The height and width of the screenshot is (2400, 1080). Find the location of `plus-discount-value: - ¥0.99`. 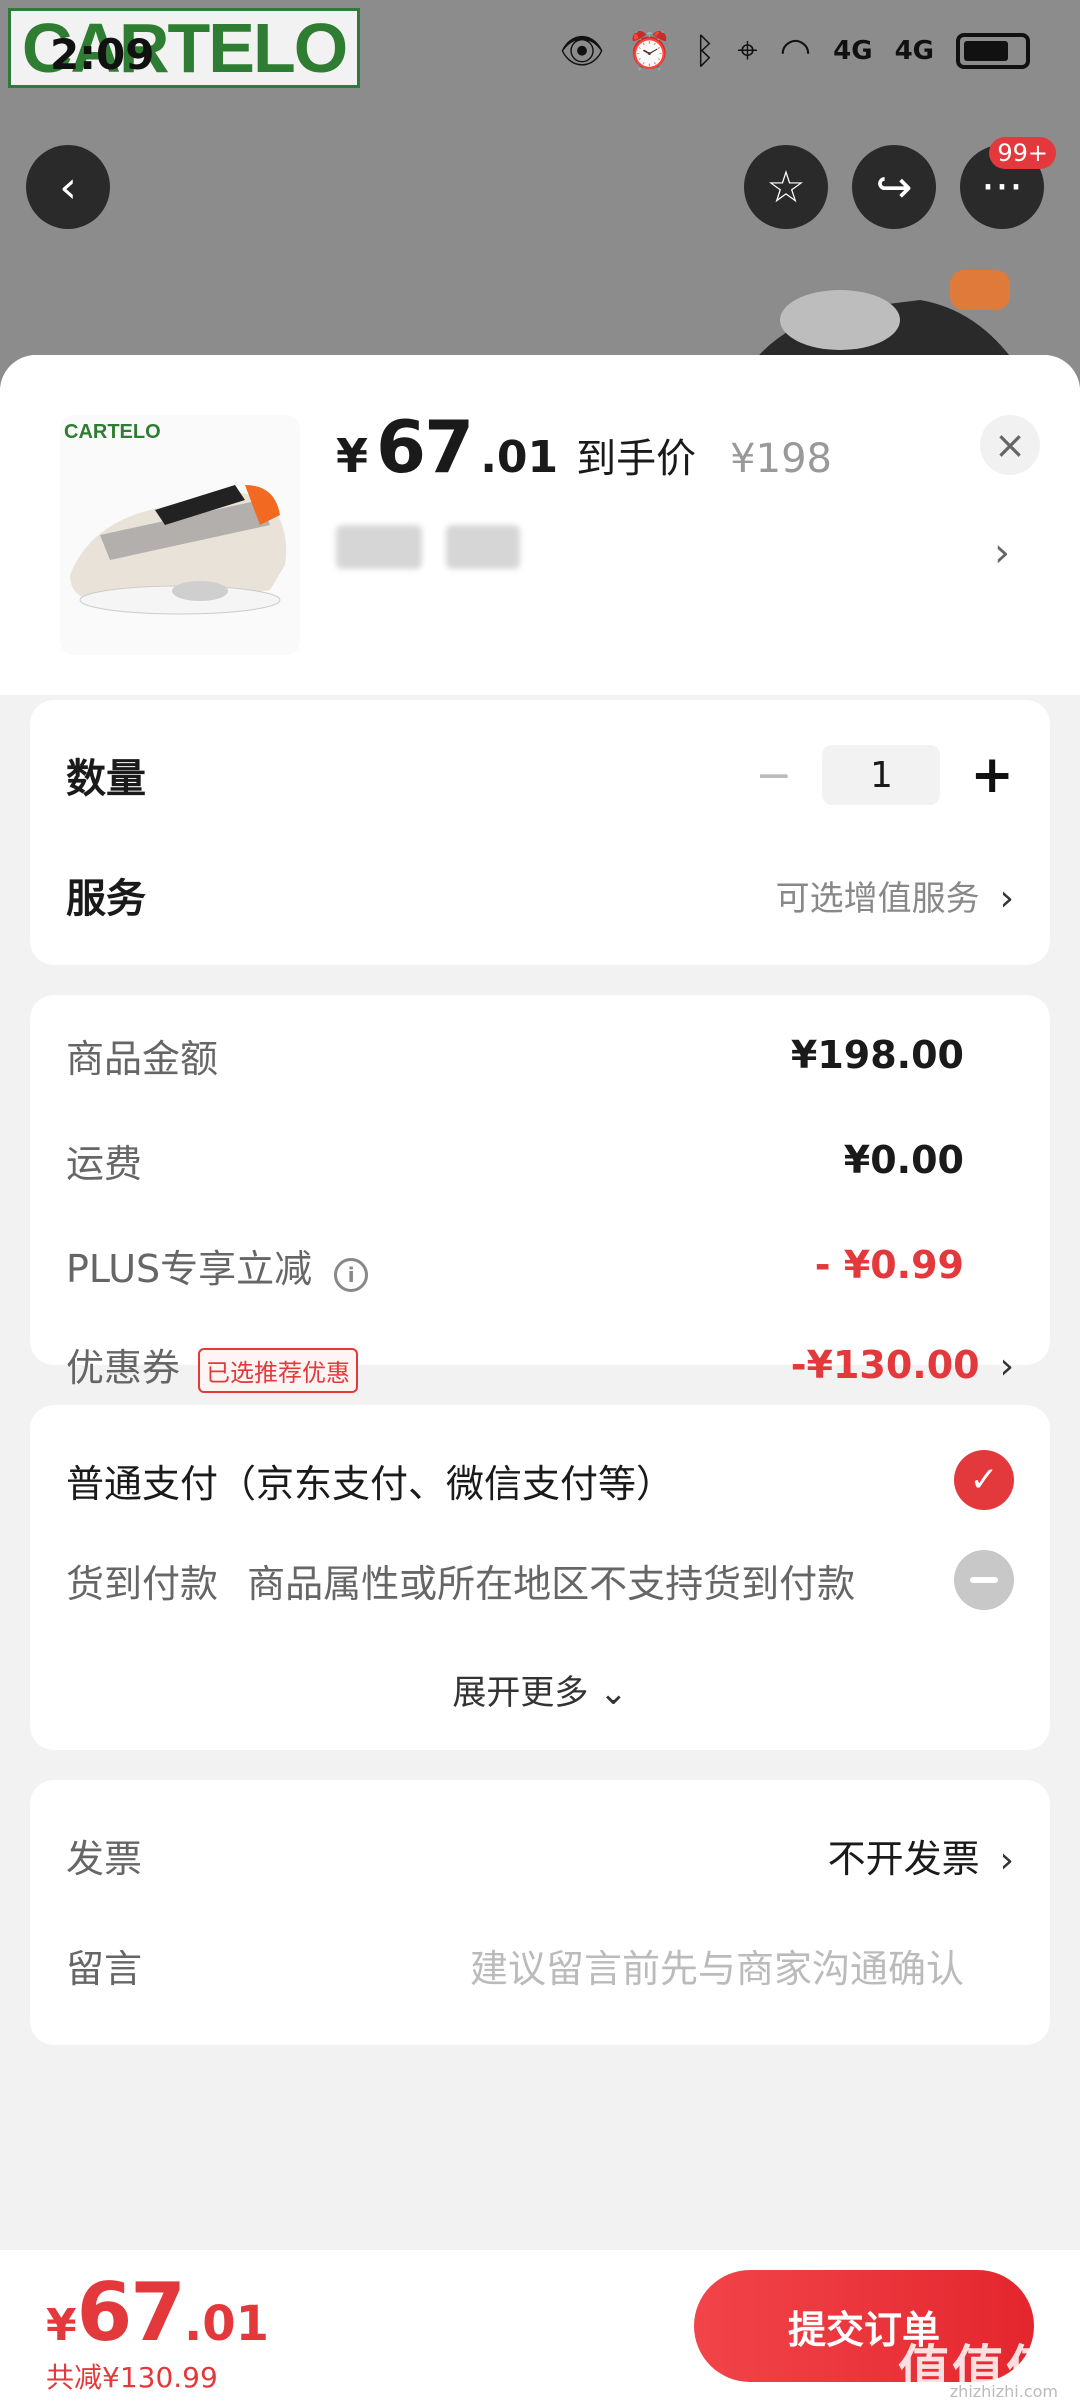

plus-discount-value: - ¥0.99 is located at coordinates (889, 1265).